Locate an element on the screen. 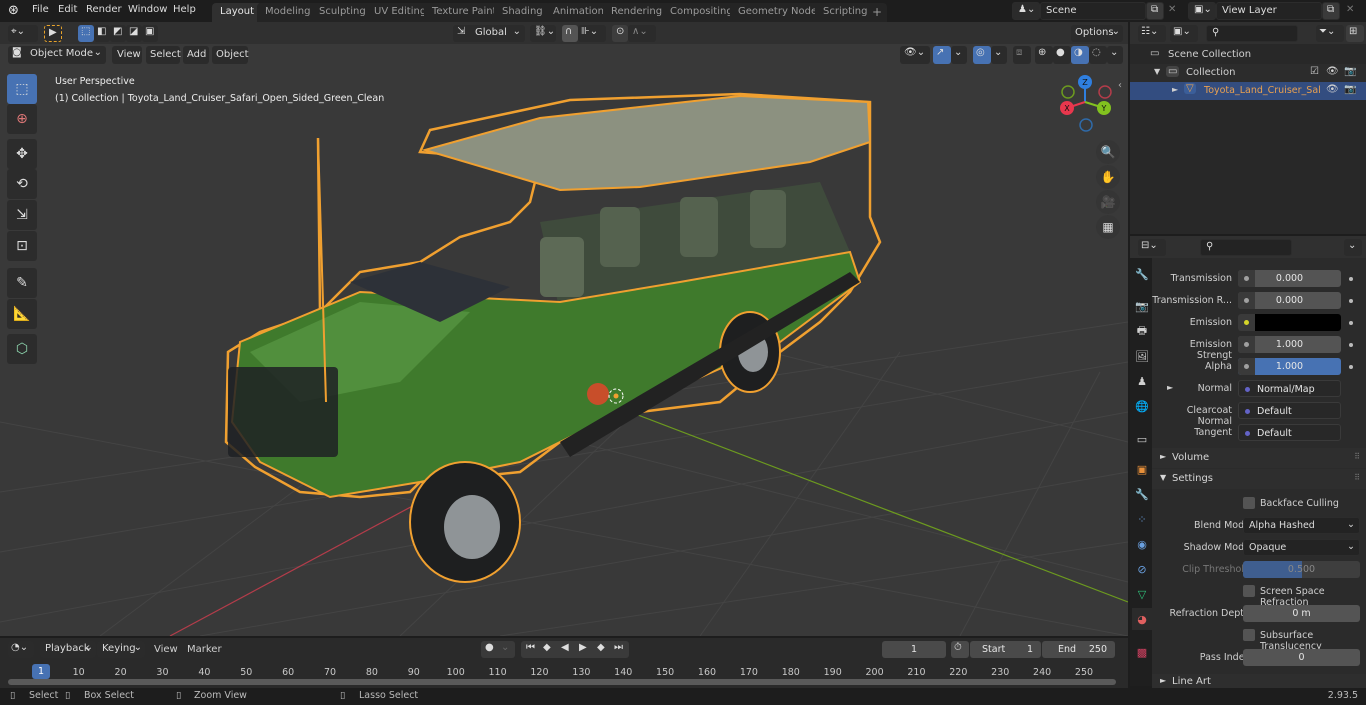  gizmo-dropdown: ⌄ is located at coordinates (959, 55).